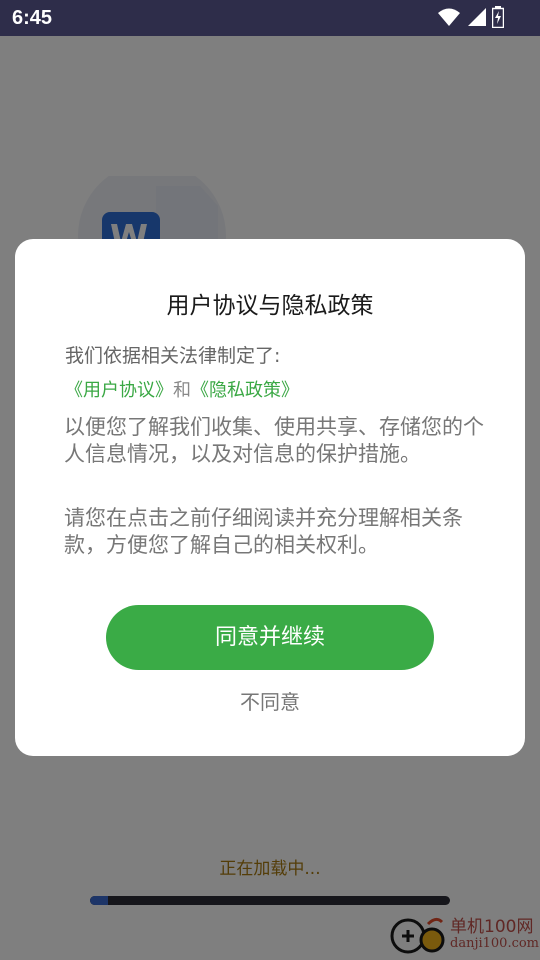  I want to click on status-bar: 6:45, so click(270, 18).